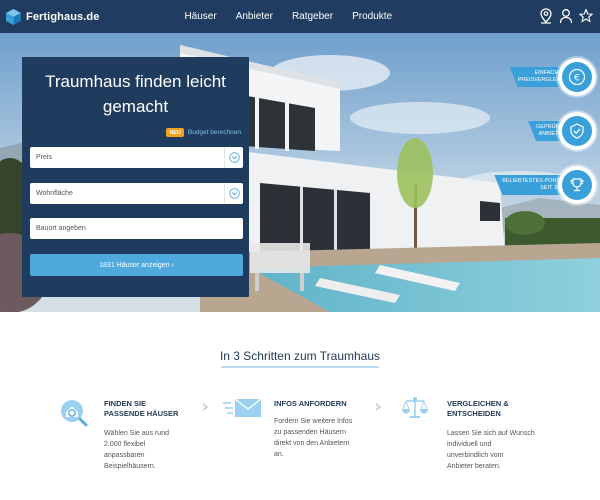  I want to click on logo: Fertighaus.de, so click(52, 17).